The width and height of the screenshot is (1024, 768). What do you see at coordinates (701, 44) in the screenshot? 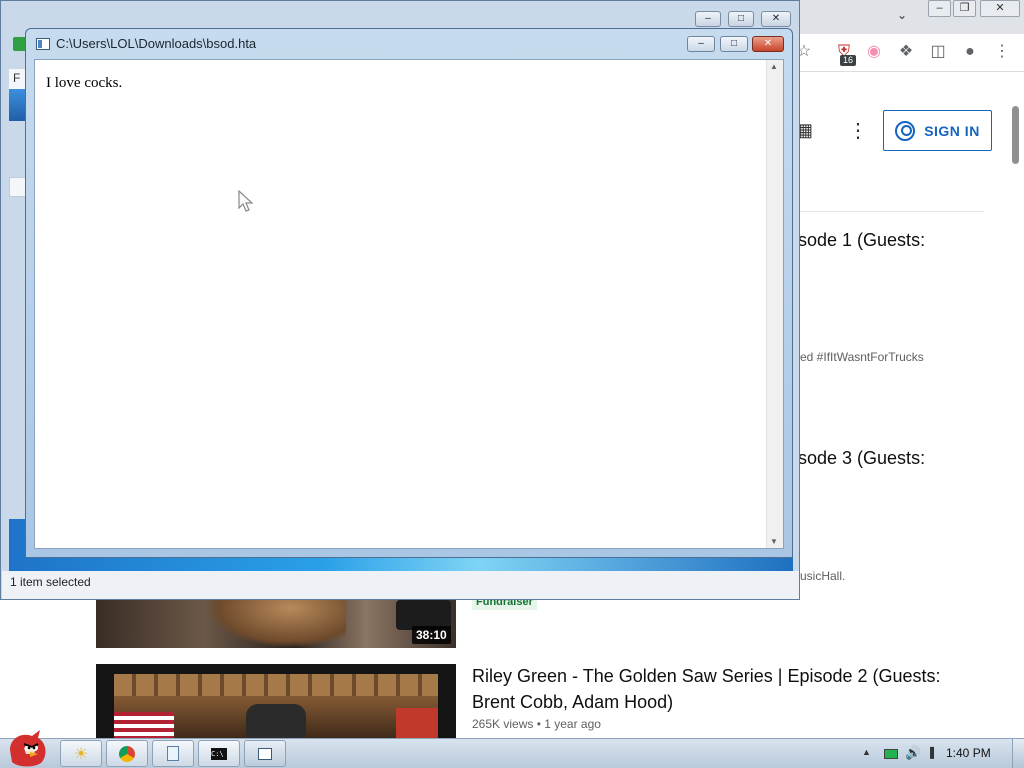
I see `minimize-button: –` at bounding box center [701, 44].